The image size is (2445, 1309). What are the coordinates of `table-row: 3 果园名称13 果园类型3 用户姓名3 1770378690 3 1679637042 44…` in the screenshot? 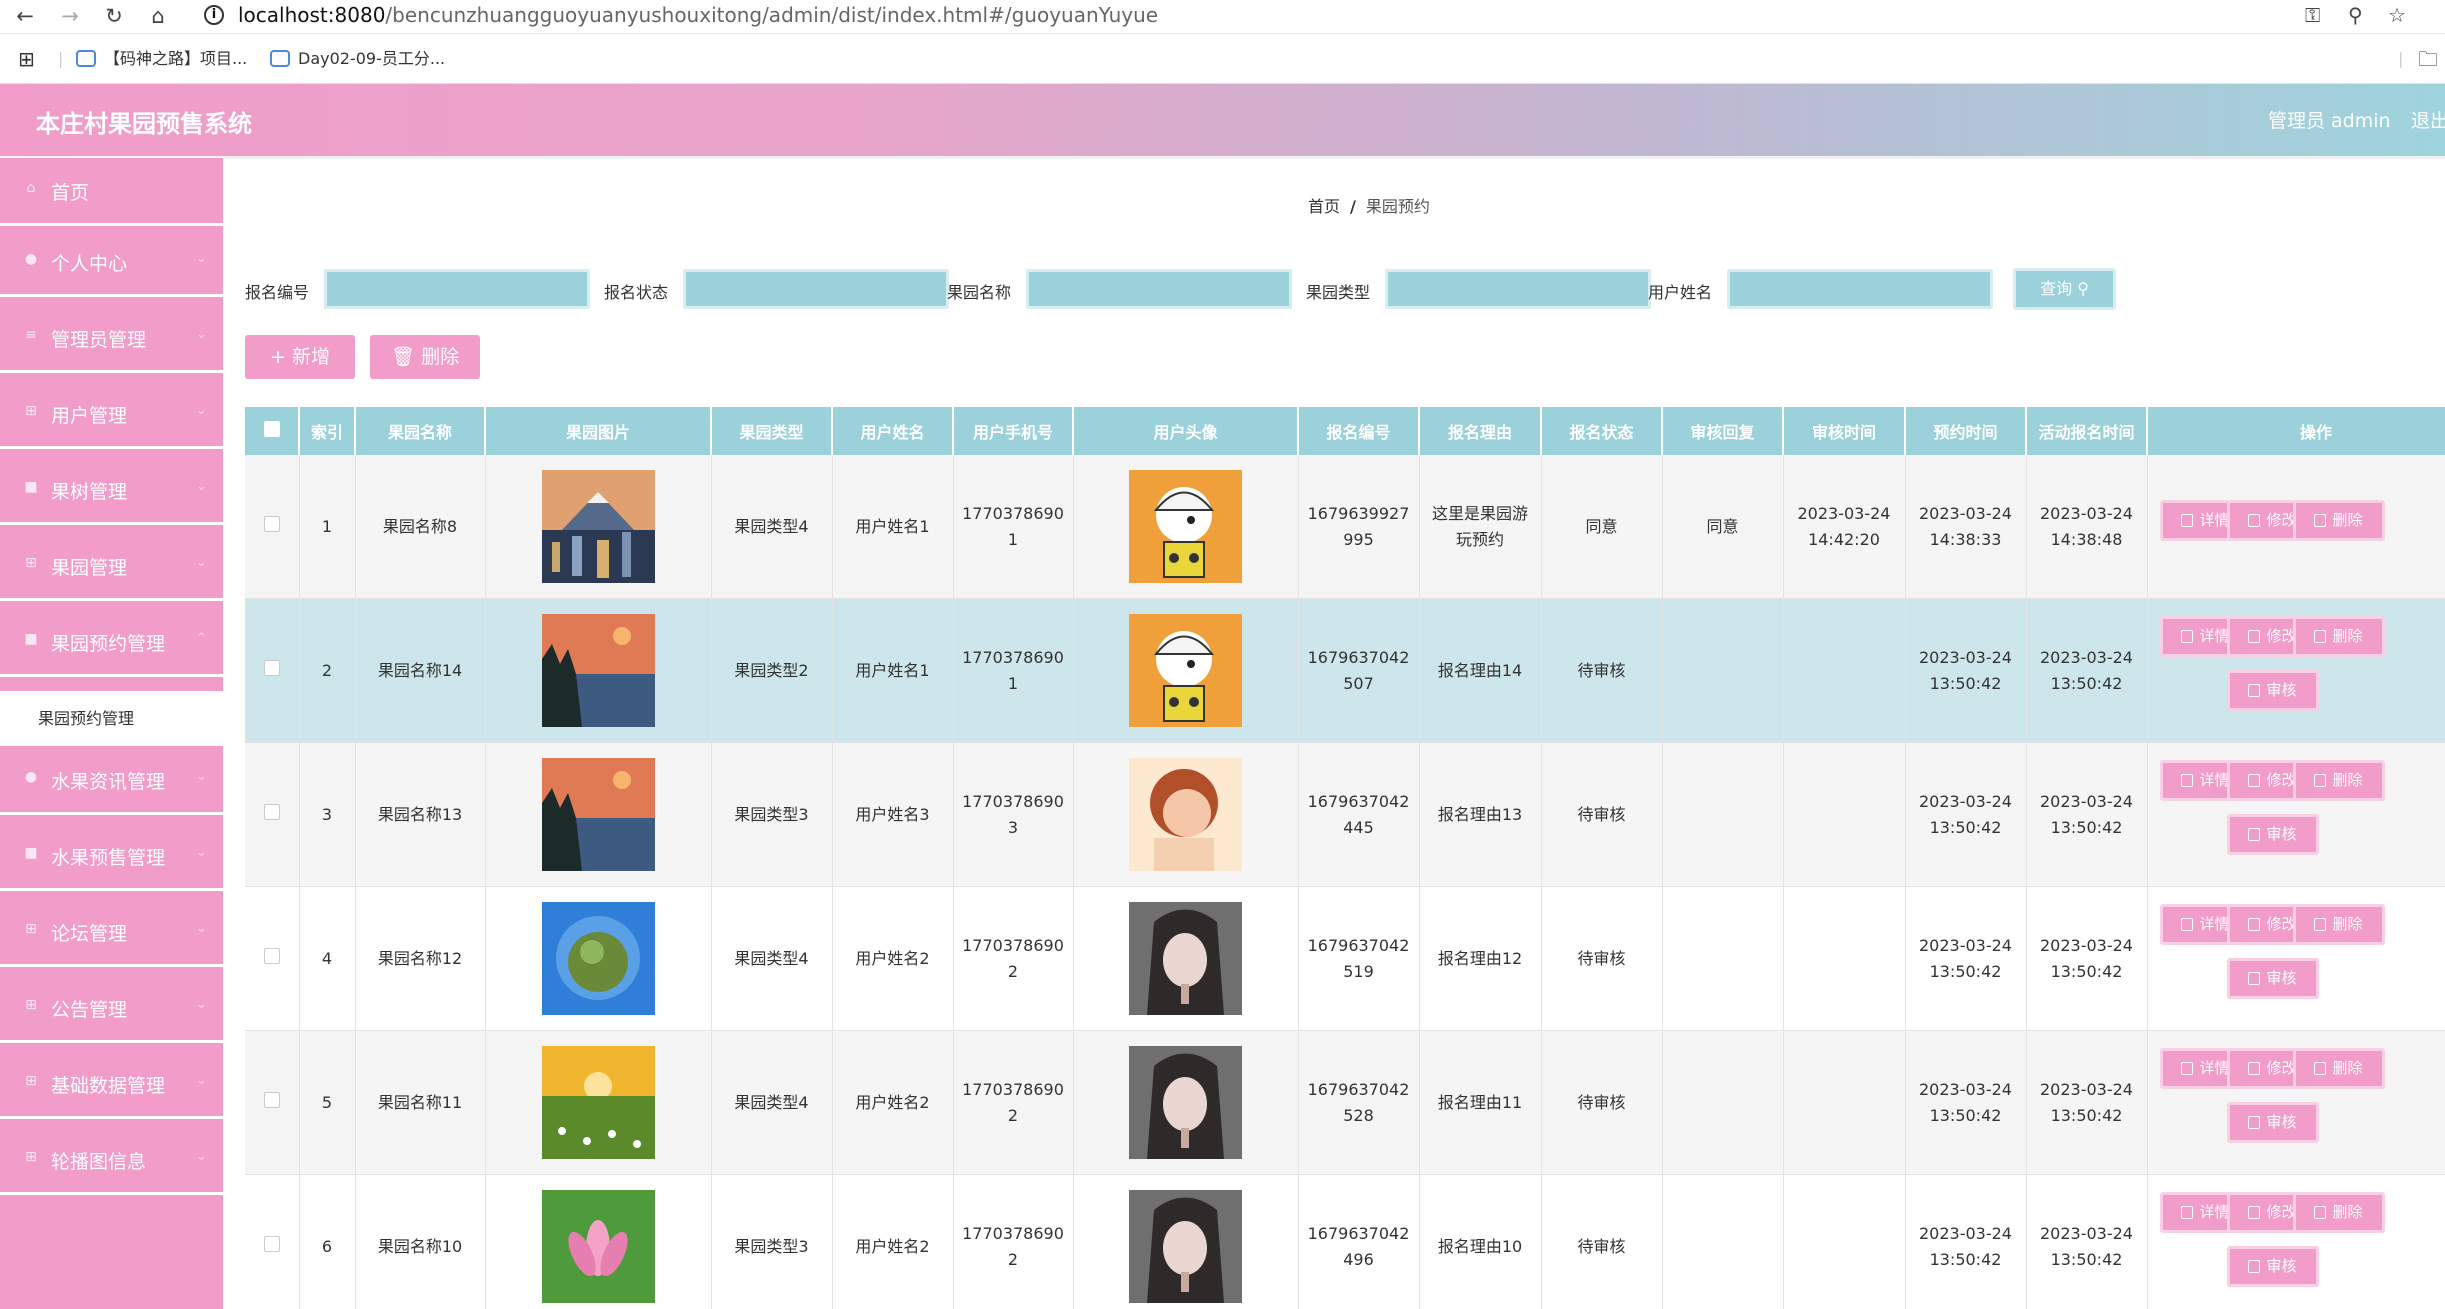 It's located at (1345, 814).